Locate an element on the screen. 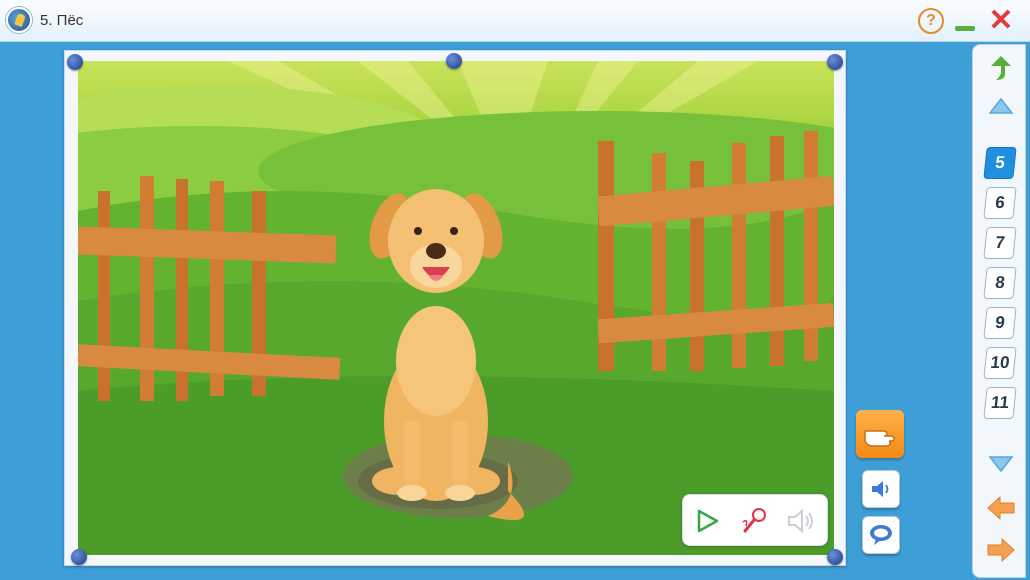 This screenshot has width=1030, height=580. record-button is located at coordinates (755, 521).